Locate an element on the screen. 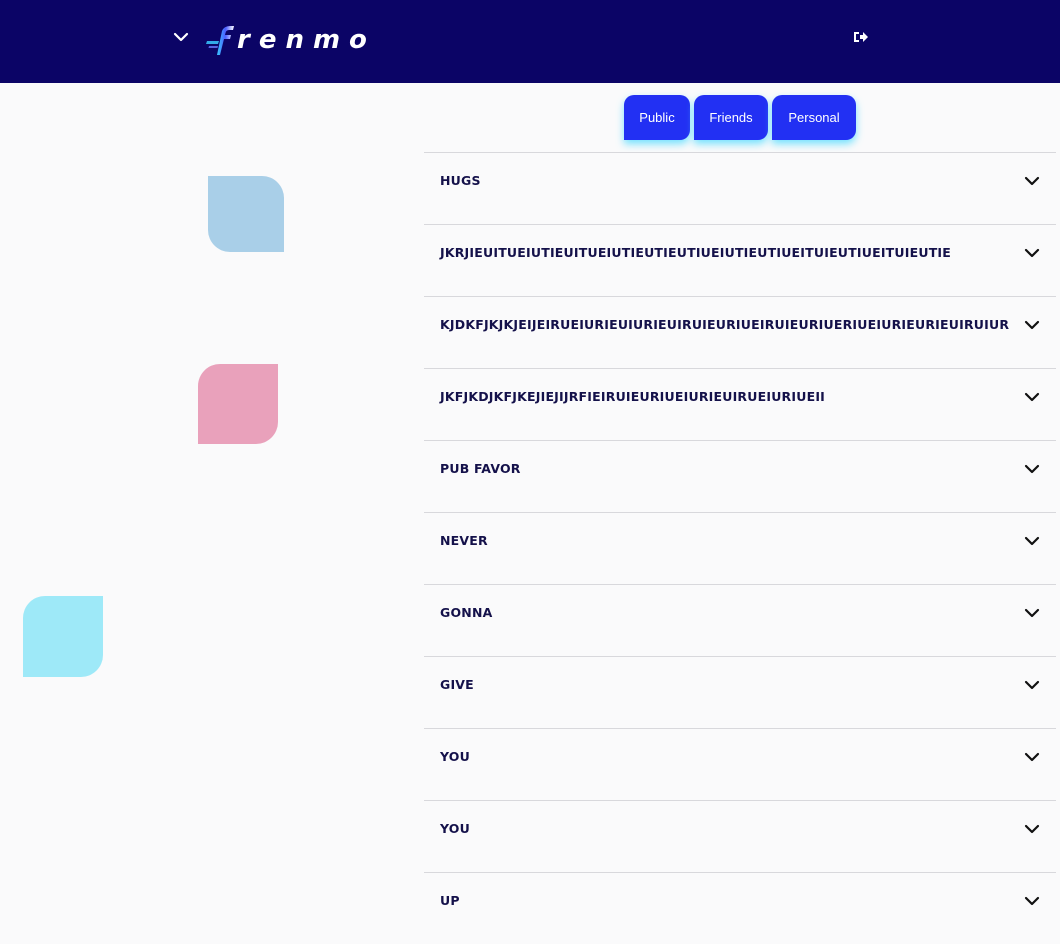  list-item-label: HUGS is located at coordinates (460, 180).